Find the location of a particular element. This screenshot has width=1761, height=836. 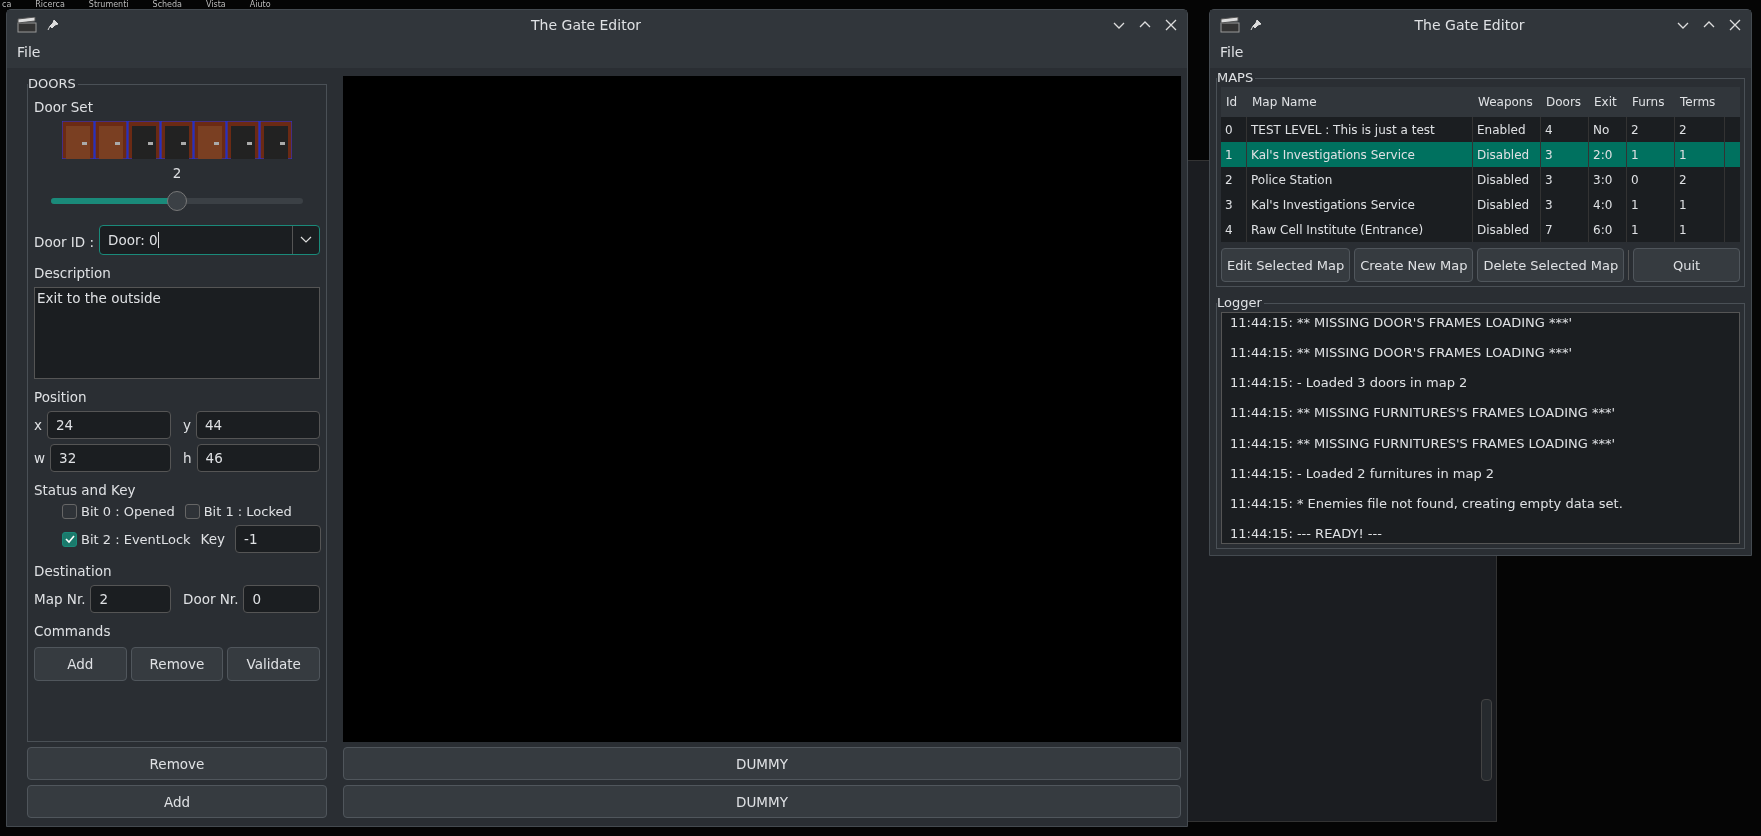

table-cell: 0 is located at coordinates (1651, 179).